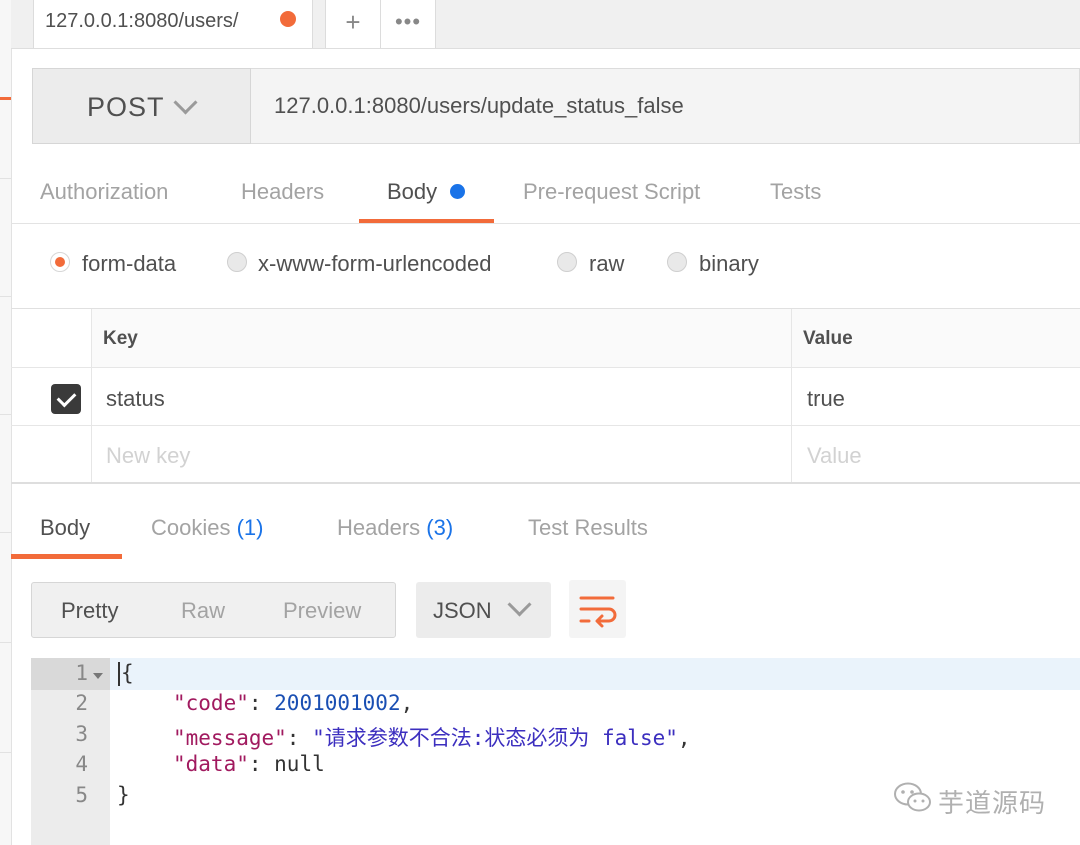 The width and height of the screenshot is (1080, 845). Describe the element at coordinates (126, 107) in the screenshot. I see `method-label: POST` at that location.